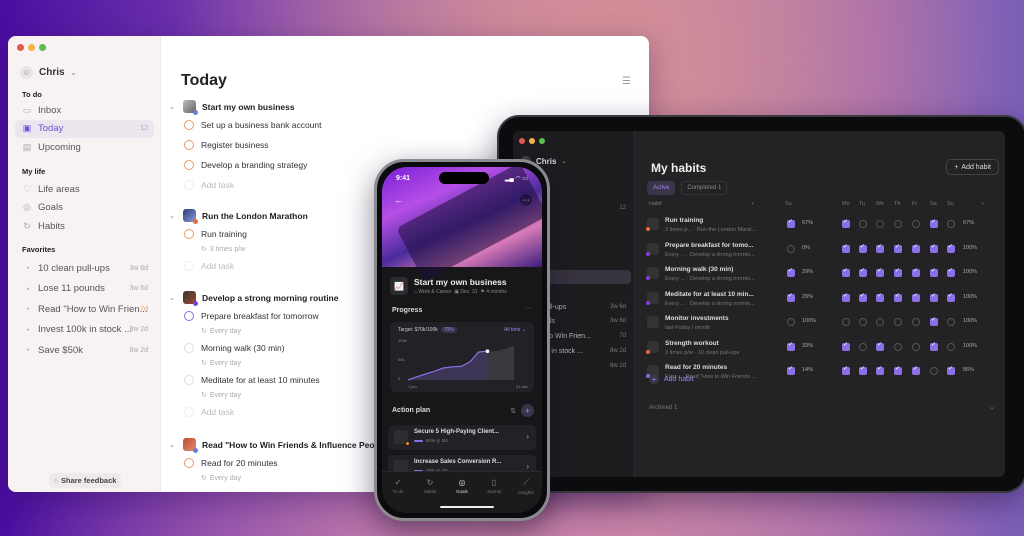 Image resolution: width=1024 pixels, height=536 pixels. What do you see at coordinates (513, 411) in the screenshot?
I see `sort-icon: ⇅` at bounding box center [513, 411].